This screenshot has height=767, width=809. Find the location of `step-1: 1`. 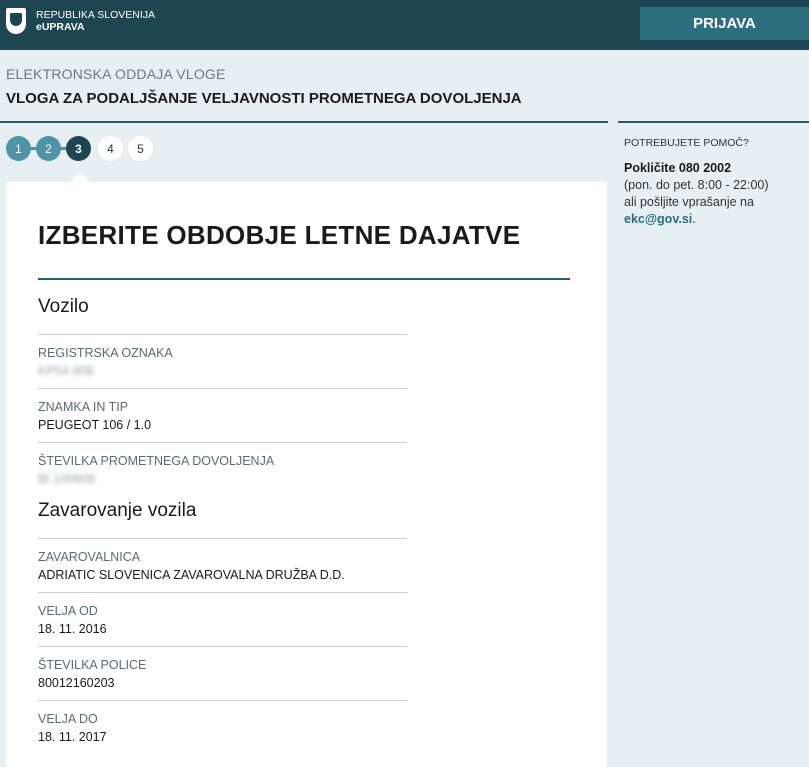

step-1: 1 is located at coordinates (18, 148).